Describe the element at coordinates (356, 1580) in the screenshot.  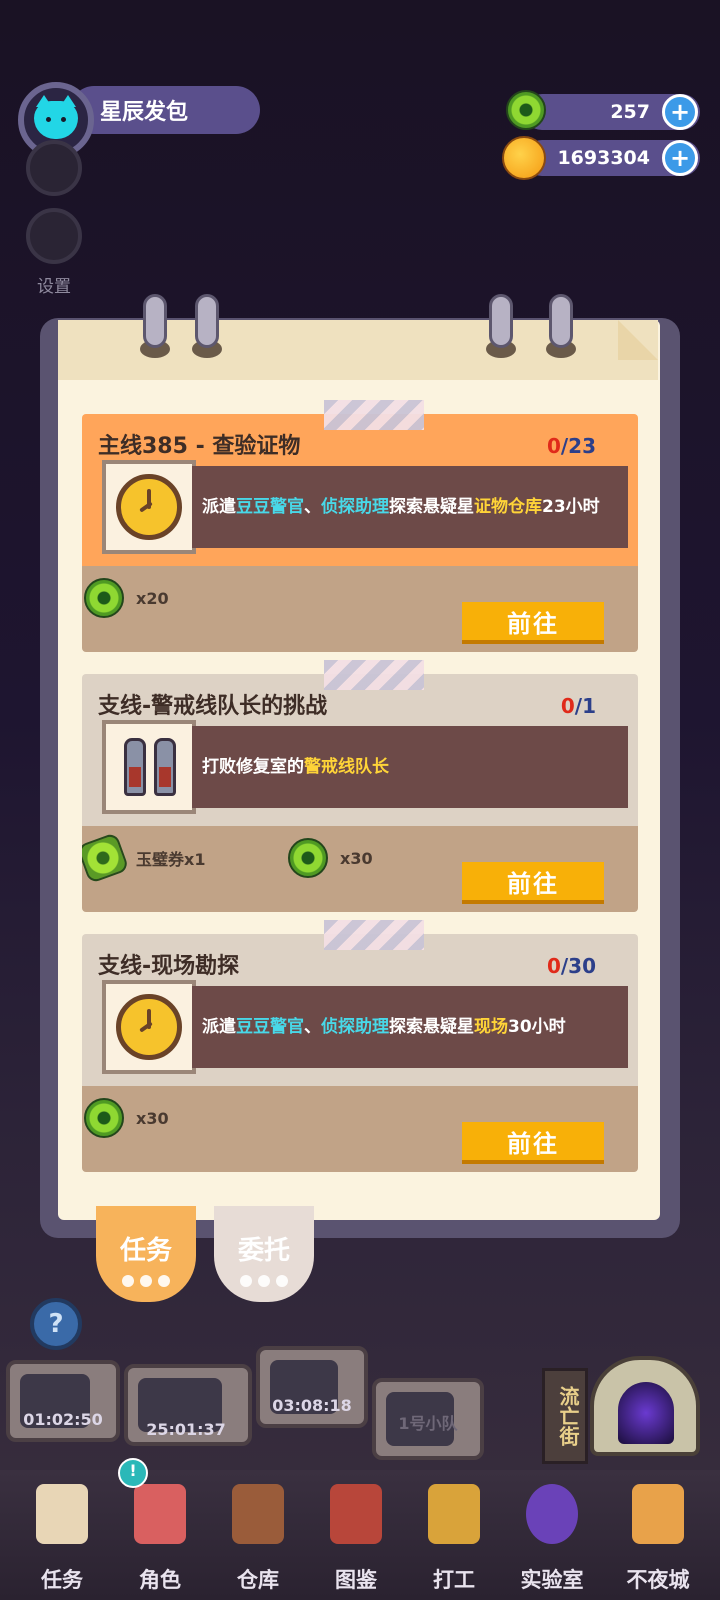
I see `nav-label: 图鉴` at that location.